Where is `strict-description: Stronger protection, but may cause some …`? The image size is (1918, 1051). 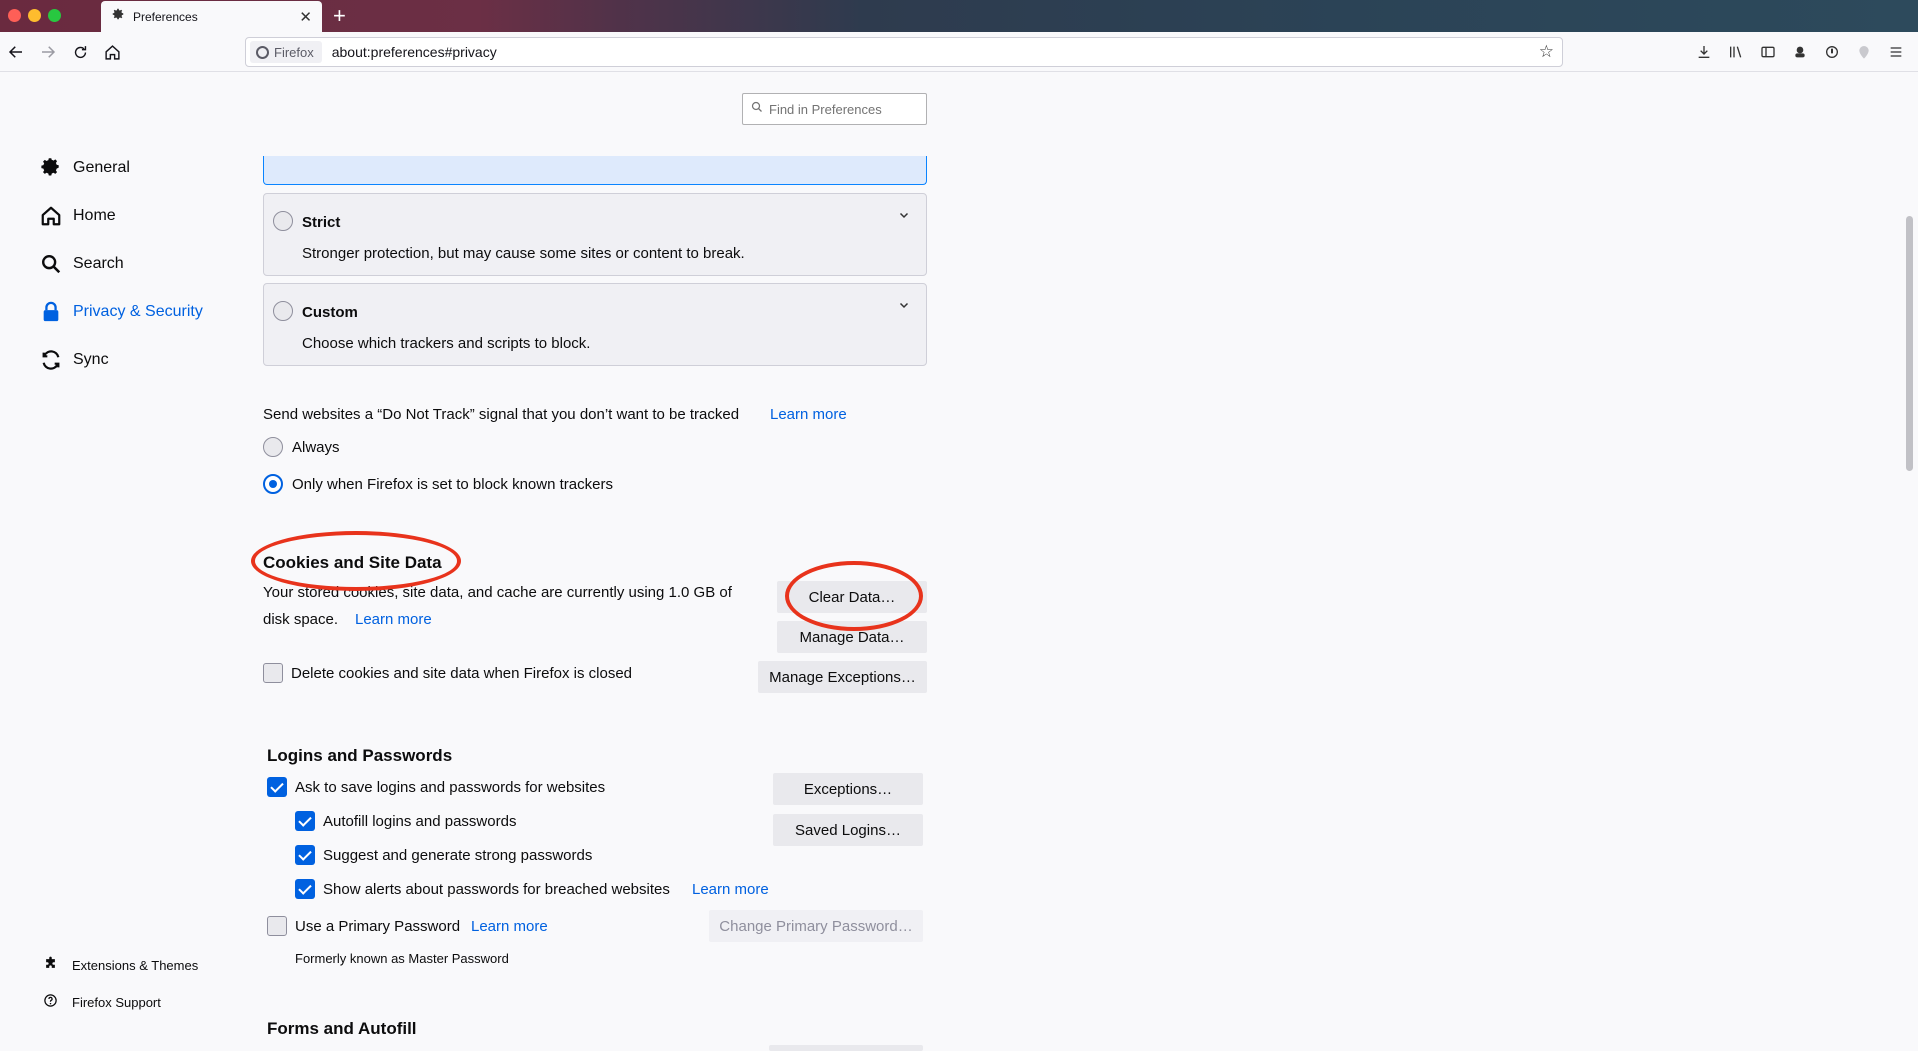
strict-description: Stronger protection, but may cause some … is located at coordinates (523, 253).